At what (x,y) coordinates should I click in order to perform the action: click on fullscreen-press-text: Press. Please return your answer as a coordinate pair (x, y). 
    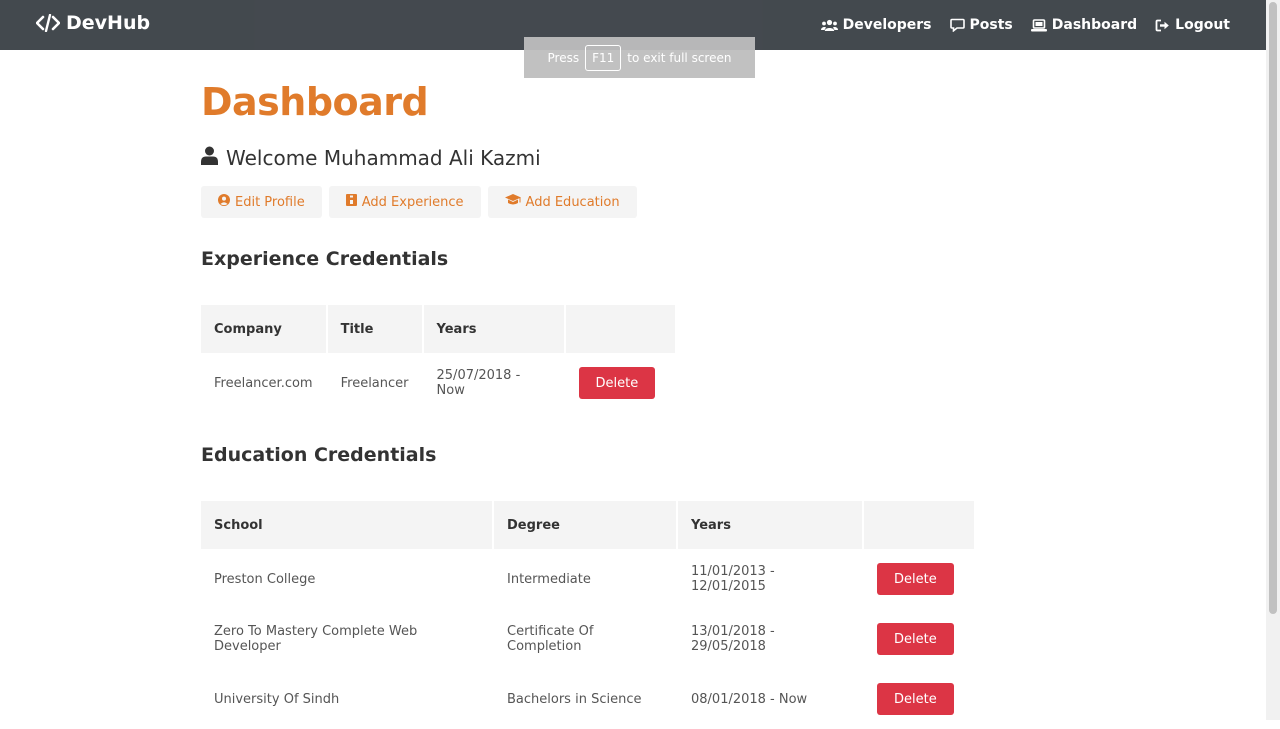
    Looking at the image, I should click on (563, 57).